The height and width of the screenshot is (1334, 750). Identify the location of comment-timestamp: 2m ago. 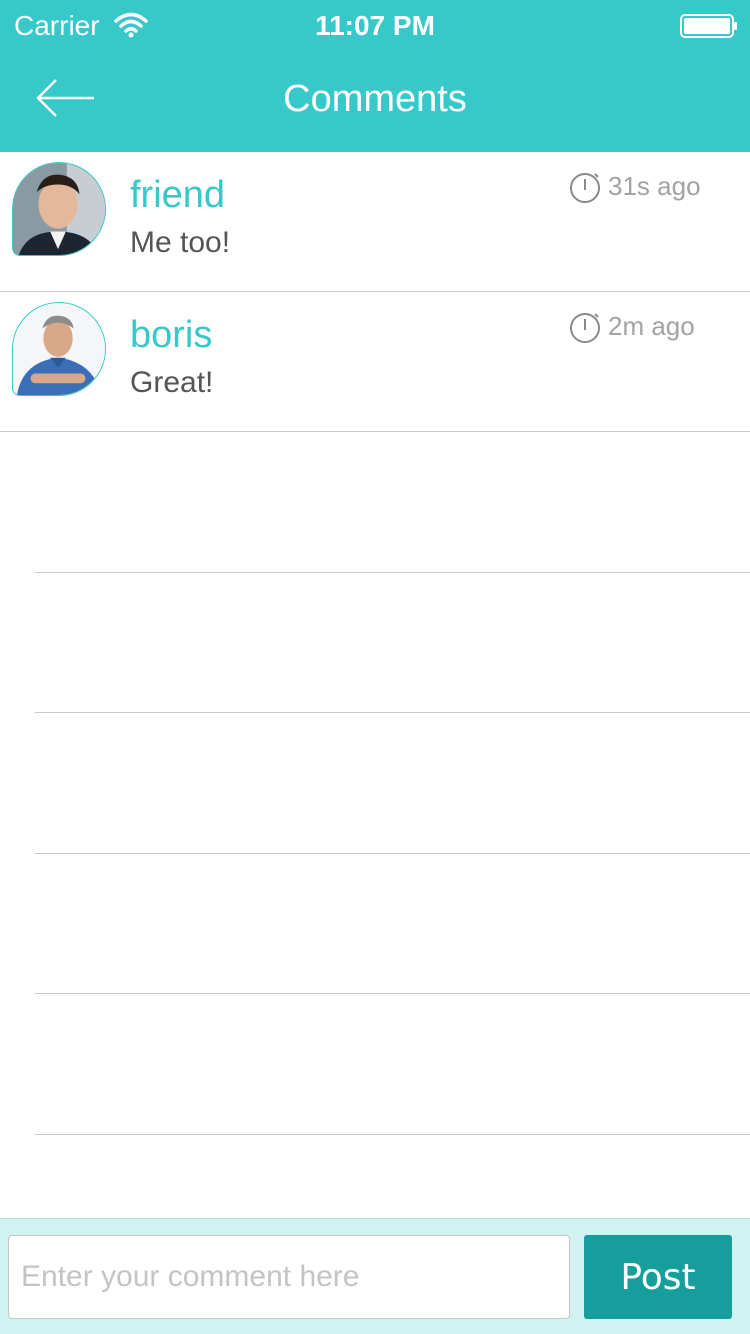
(631, 326).